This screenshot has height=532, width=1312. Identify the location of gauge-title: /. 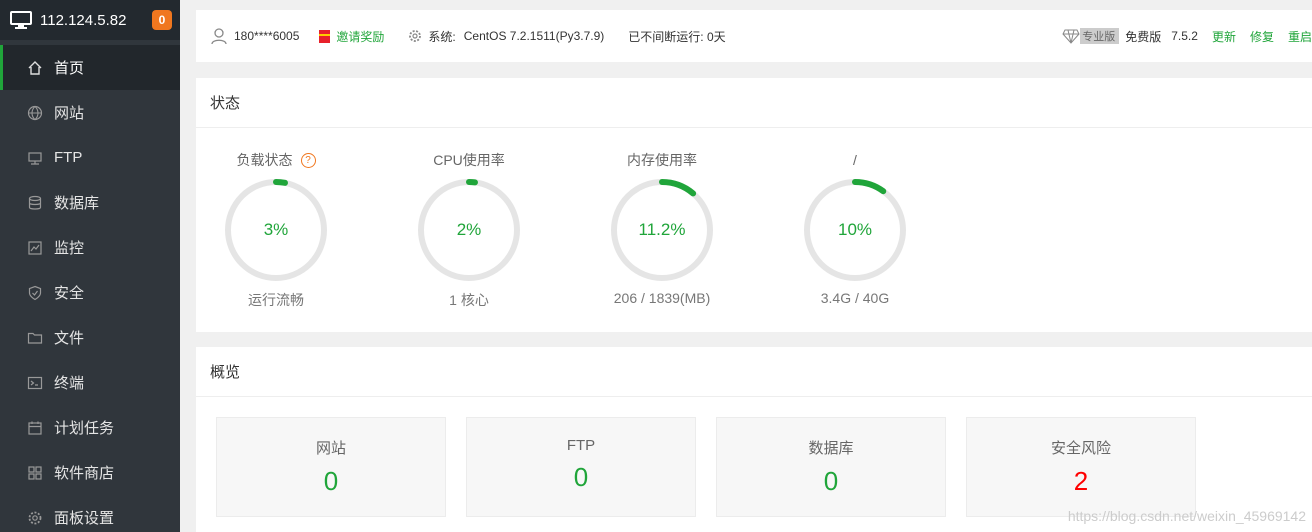
(855, 160).